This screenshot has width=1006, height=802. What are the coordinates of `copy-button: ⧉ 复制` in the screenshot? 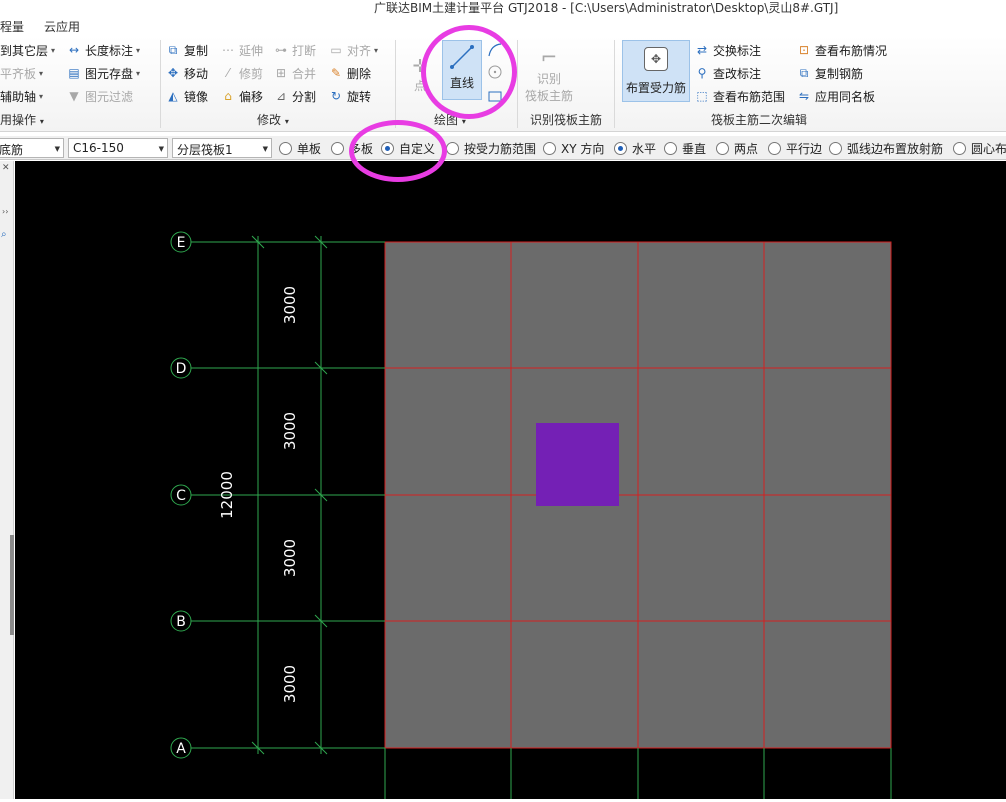 It's located at (186, 50).